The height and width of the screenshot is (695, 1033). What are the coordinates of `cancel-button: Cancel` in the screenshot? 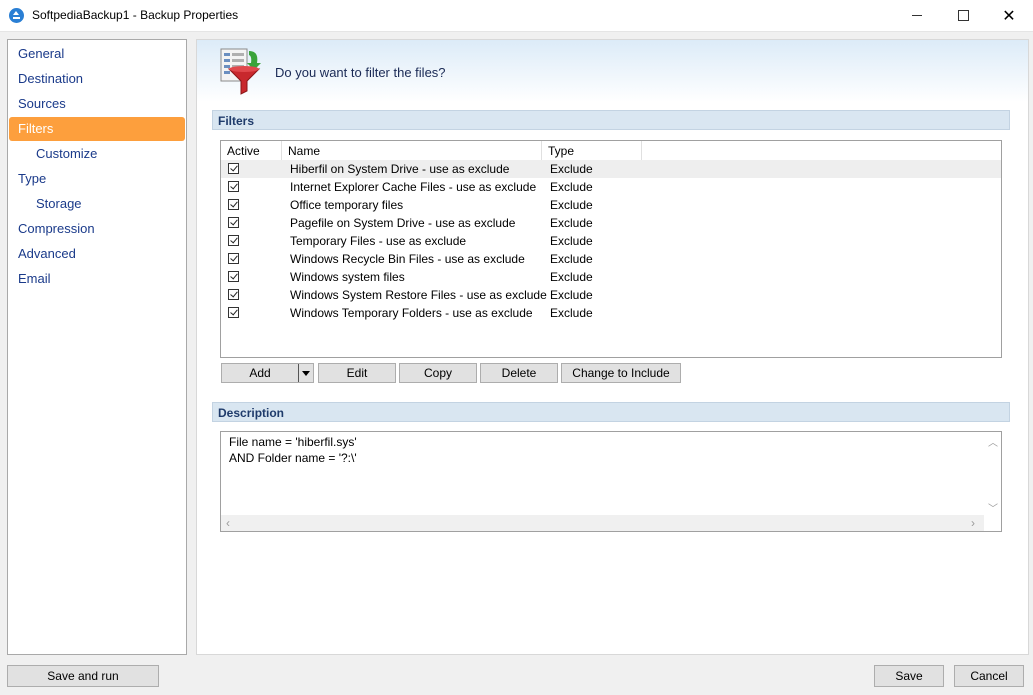 It's located at (989, 676).